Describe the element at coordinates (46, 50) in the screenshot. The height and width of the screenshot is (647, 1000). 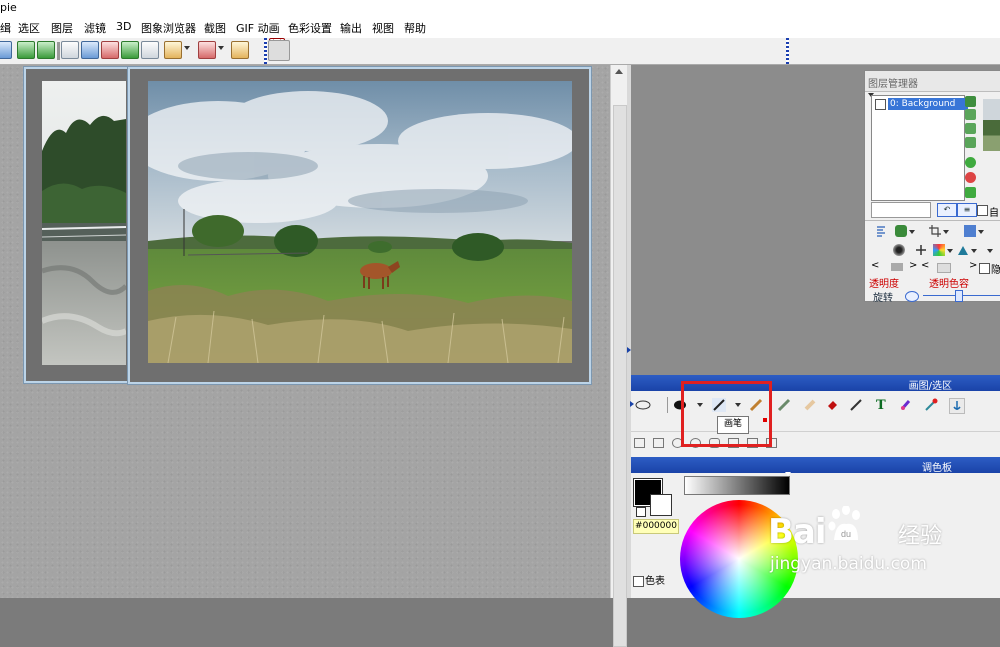
I see `redo-icon` at that location.